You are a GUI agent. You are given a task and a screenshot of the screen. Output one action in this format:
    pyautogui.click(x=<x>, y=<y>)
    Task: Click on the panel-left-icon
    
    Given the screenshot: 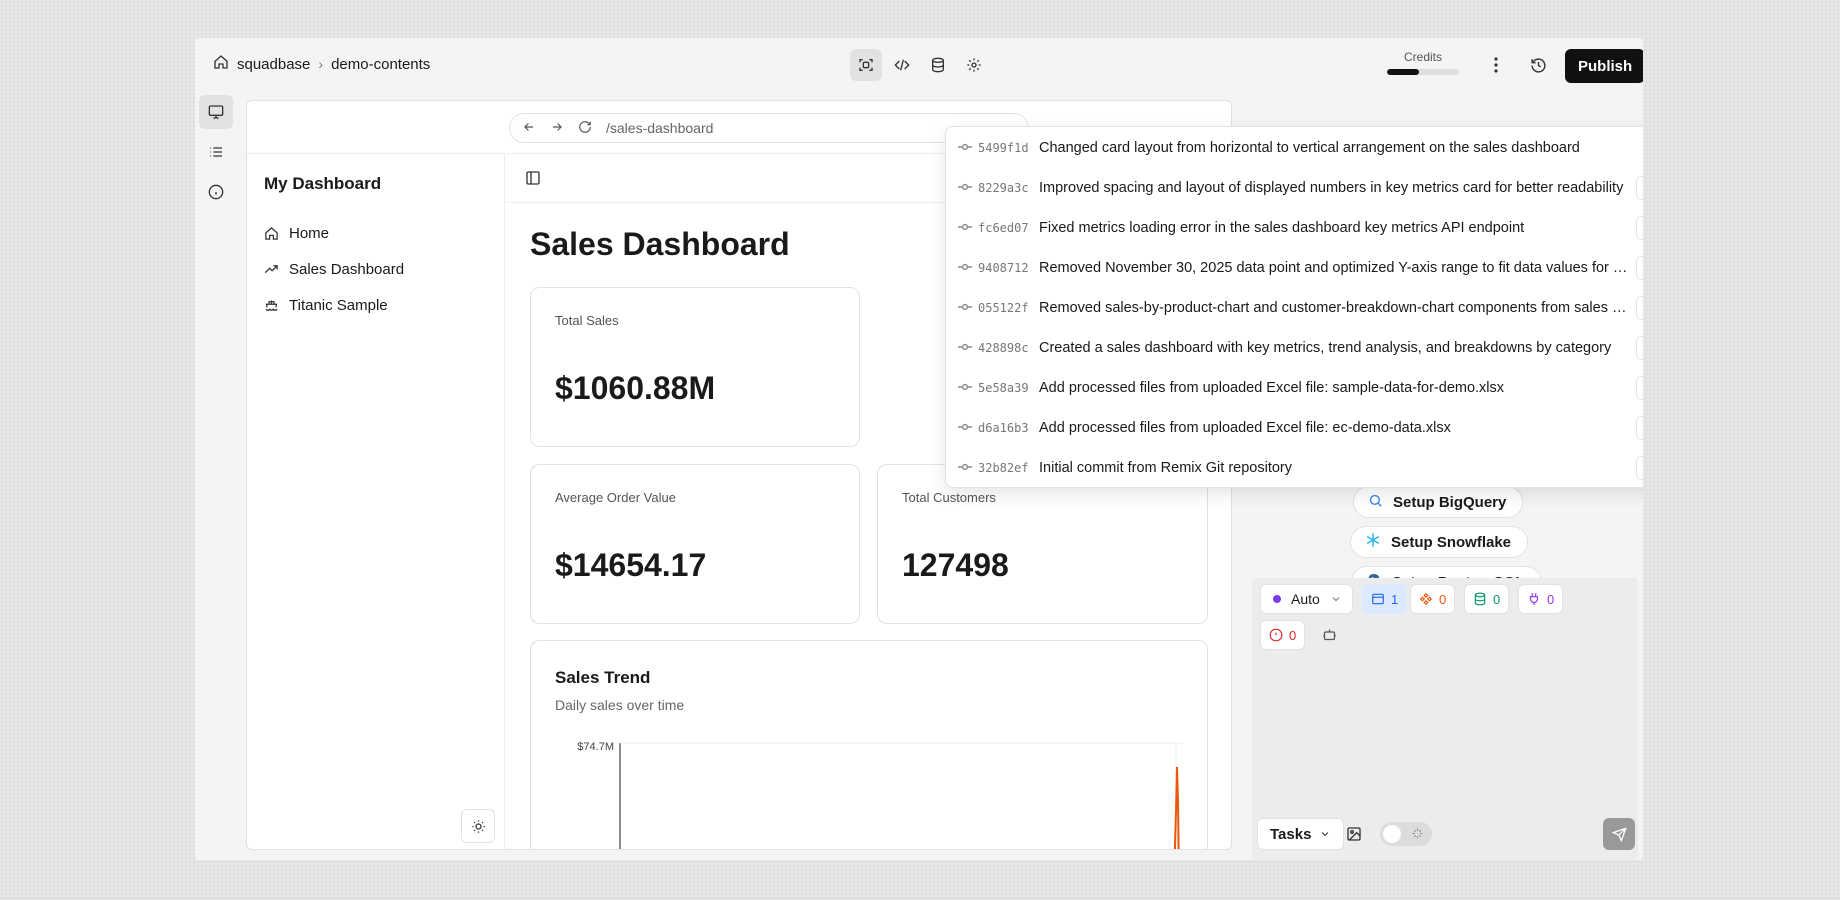 What is the action you would take?
    pyautogui.click(x=533, y=178)
    